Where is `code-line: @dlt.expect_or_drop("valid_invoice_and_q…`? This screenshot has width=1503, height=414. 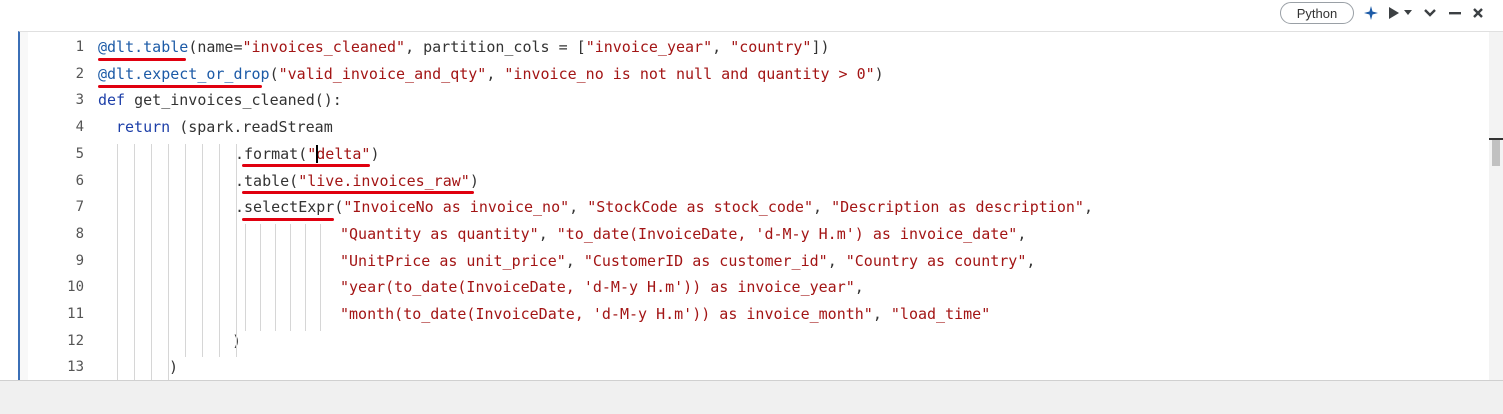 code-line: @dlt.expect_or_drop("valid_invoice_and_q… is located at coordinates (491, 74).